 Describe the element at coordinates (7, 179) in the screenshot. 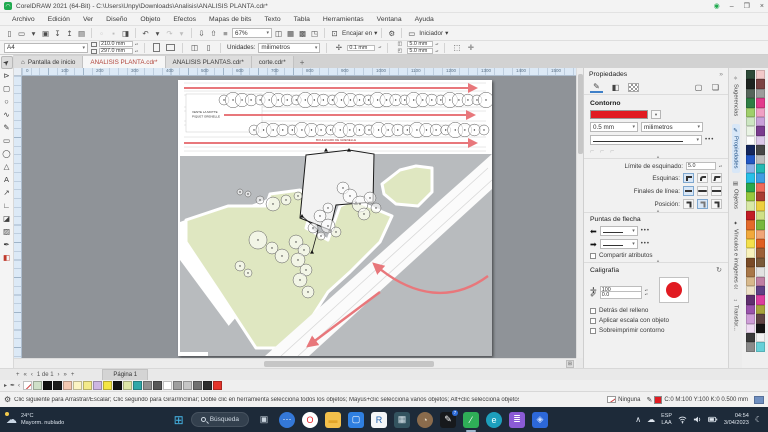

I see `text-tool: A` at that location.